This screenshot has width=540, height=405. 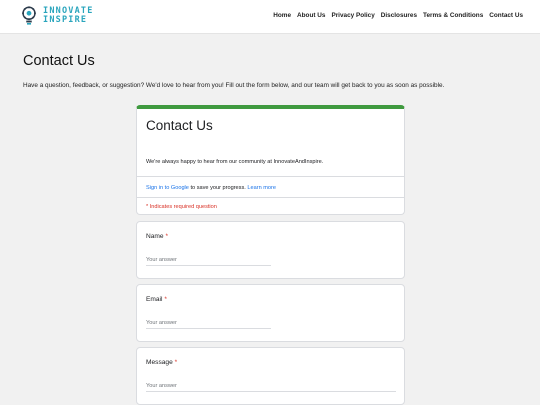 What do you see at coordinates (59, 61) in the screenshot?
I see `page-title: Contact Us` at bounding box center [59, 61].